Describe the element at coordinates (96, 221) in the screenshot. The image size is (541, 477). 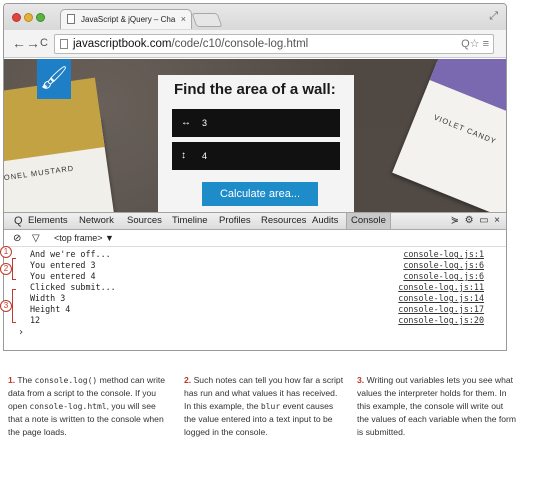
I see `tab-network: Network` at that location.